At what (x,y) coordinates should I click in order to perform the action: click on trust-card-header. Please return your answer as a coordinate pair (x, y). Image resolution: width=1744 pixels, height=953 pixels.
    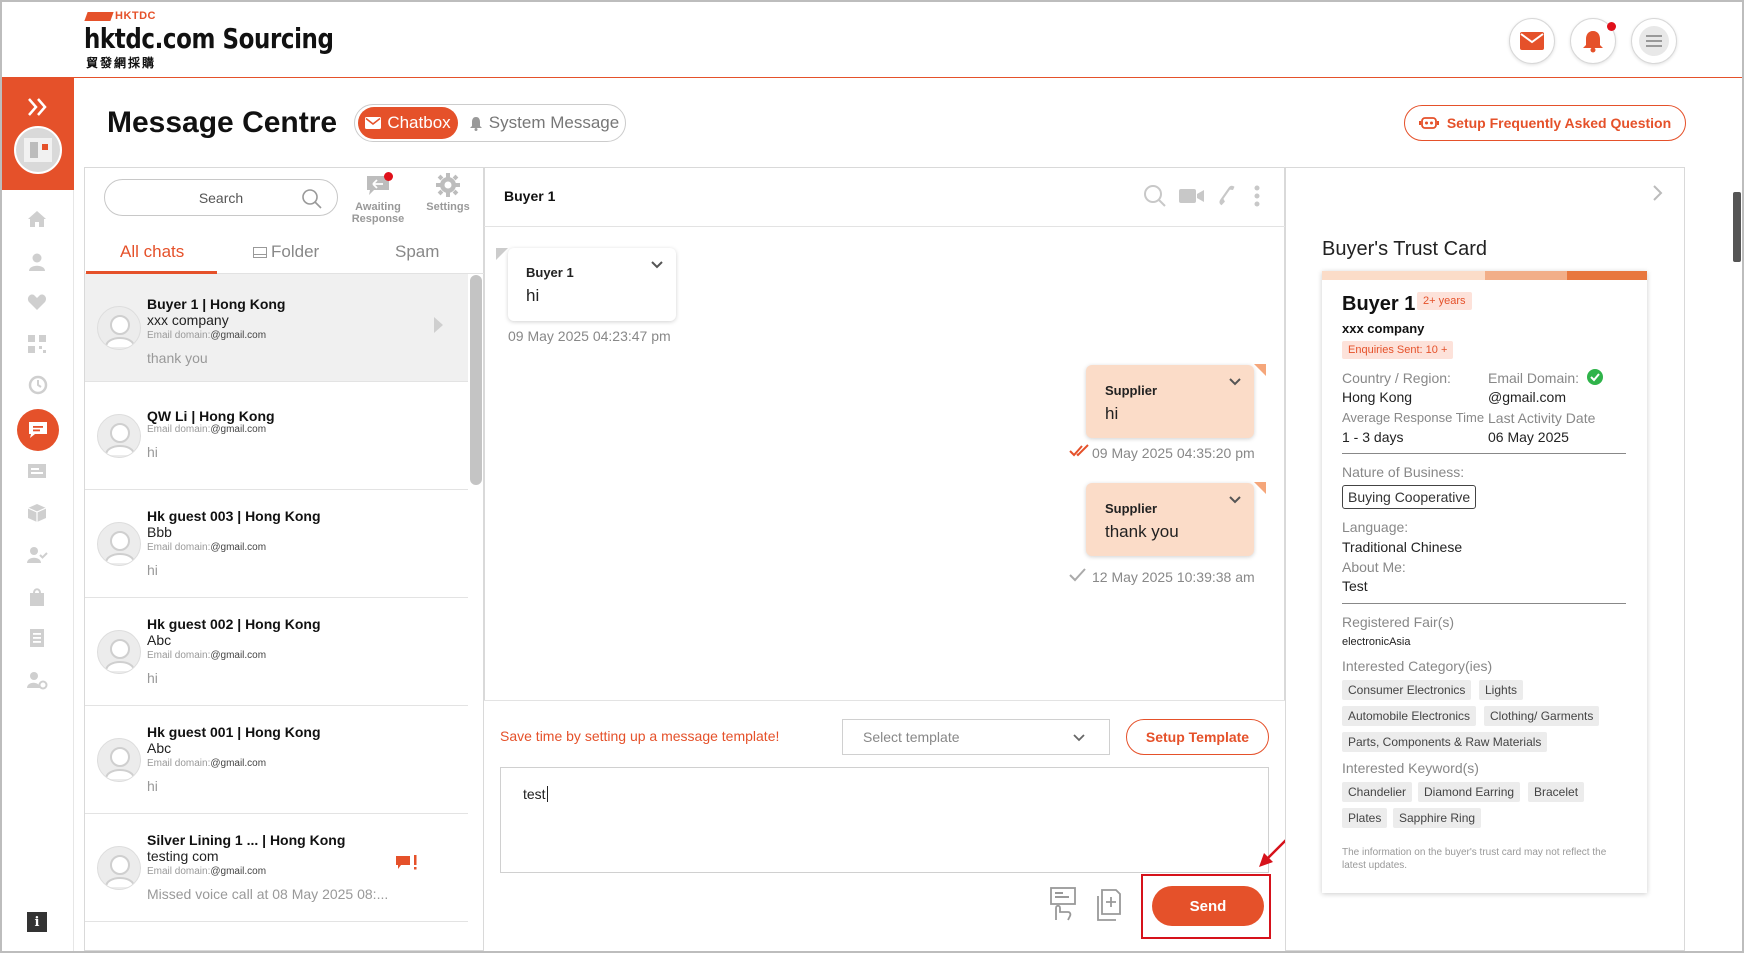
    Looking at the image, I should click on (1485, 197).